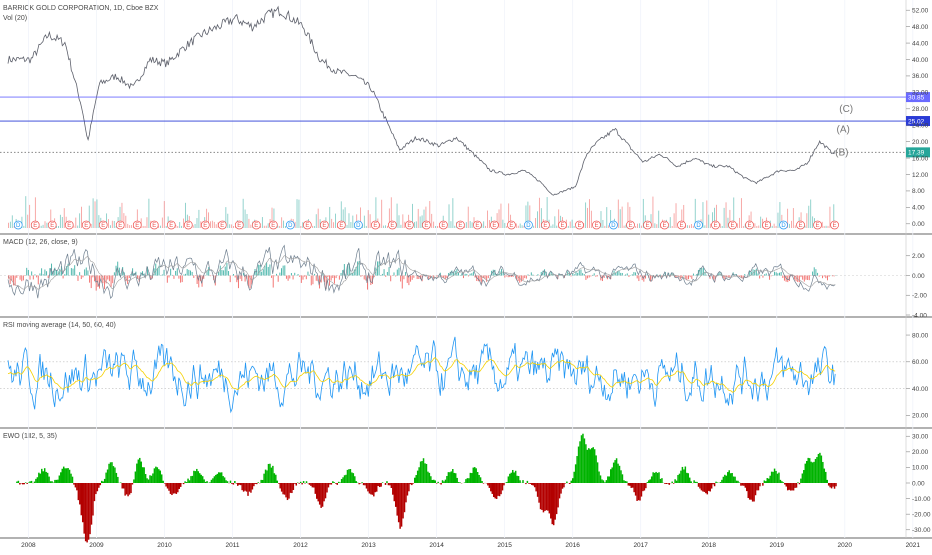 The width and height of the screenshot is (932, 555). Describe the element at coordinates (81, 8) in the screenshot. I see `main-title: BARRICK GOLD CORPORATION, 1D, Cboe BZX` at that location.